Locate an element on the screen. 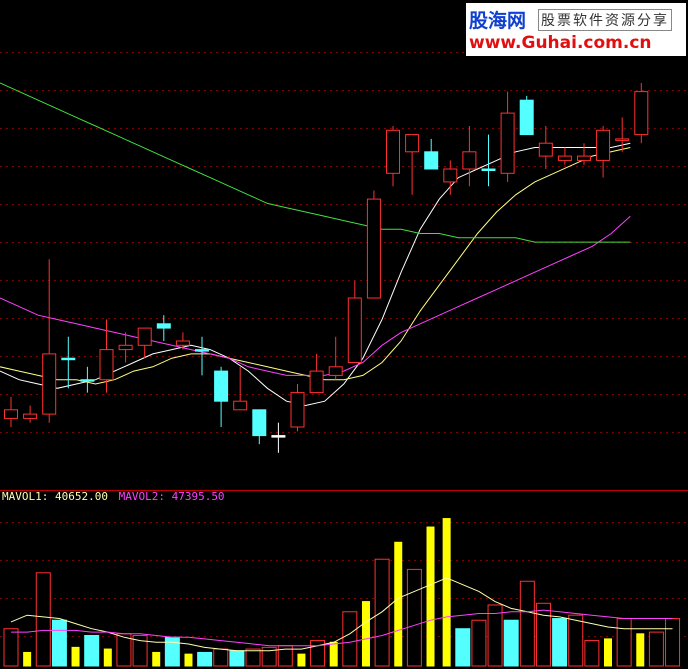 The image size is (688, 669). mavol1-value: 40652.00 is located at coordinates (81, 496).